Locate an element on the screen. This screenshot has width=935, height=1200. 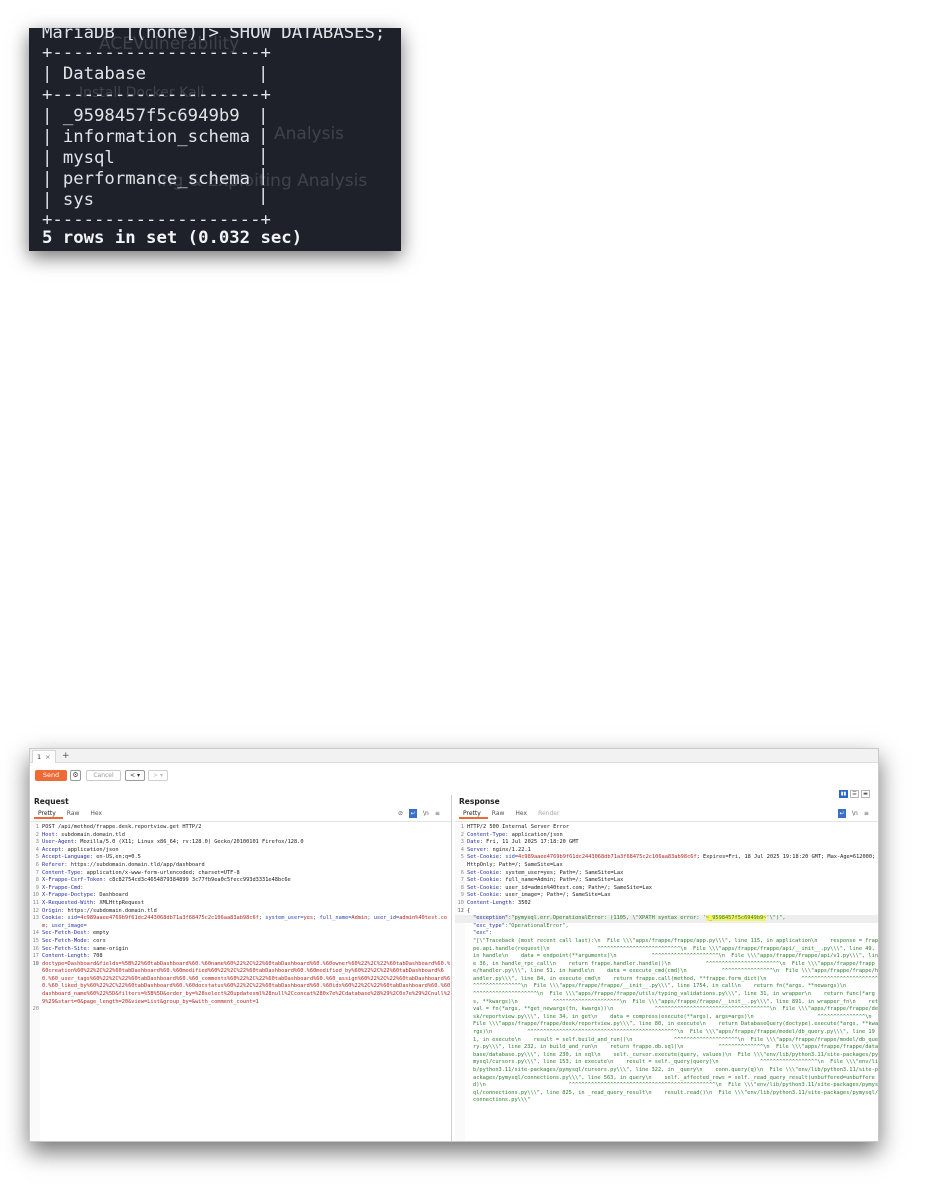
request-header-line: 16 Sec-Fetch-Site: same-origin is located at coordinates (80, 948).